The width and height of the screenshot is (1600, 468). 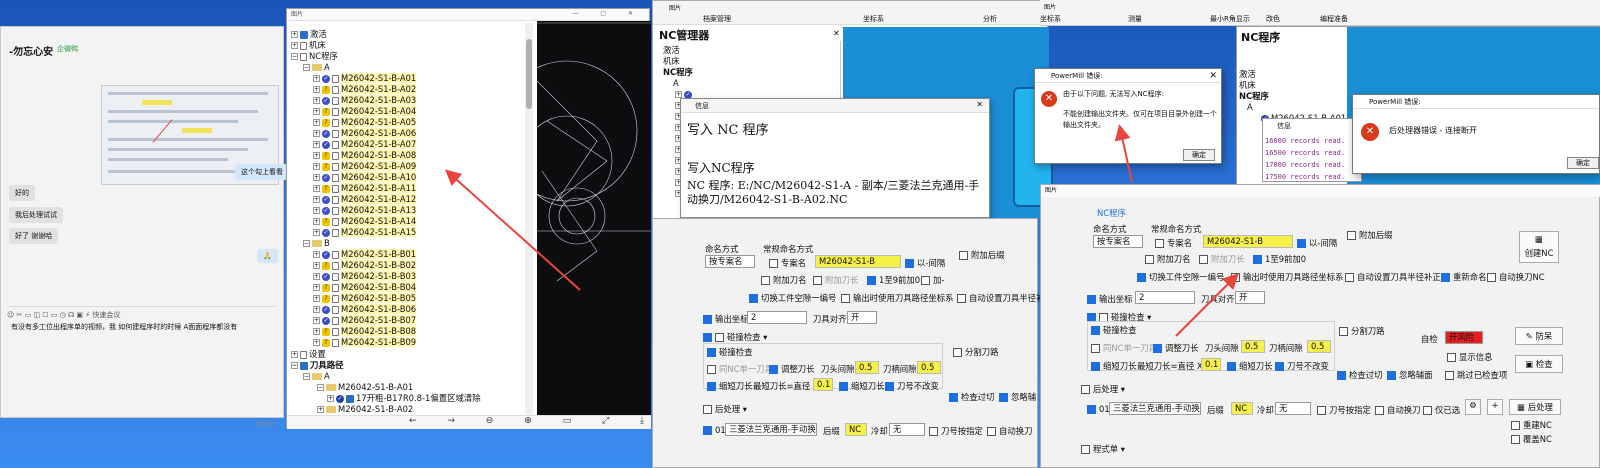 What do you see at coordinates (317, 365) in the screenshot?
I see `tree-node-toolpath: − 刀具路径` at bounding box center [317, 365].